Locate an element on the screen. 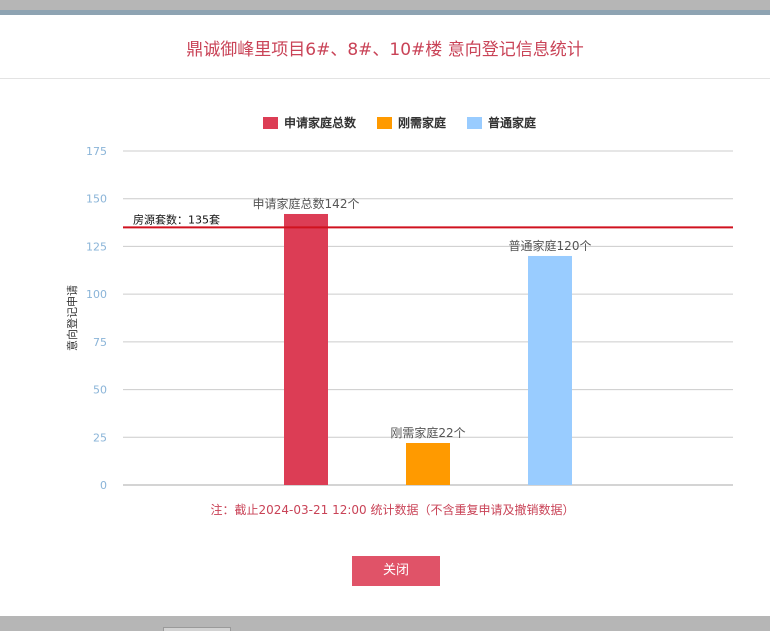 This screenshot has width=770, height=631. y-tick-label: 0 is located at coordinates (103, 485).